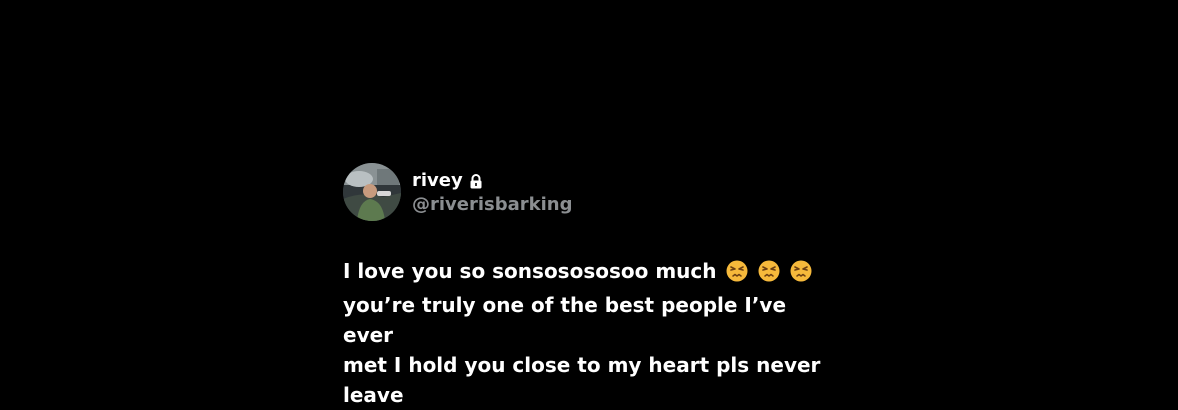  I want to click on avatar-photo, so click(372, 192).